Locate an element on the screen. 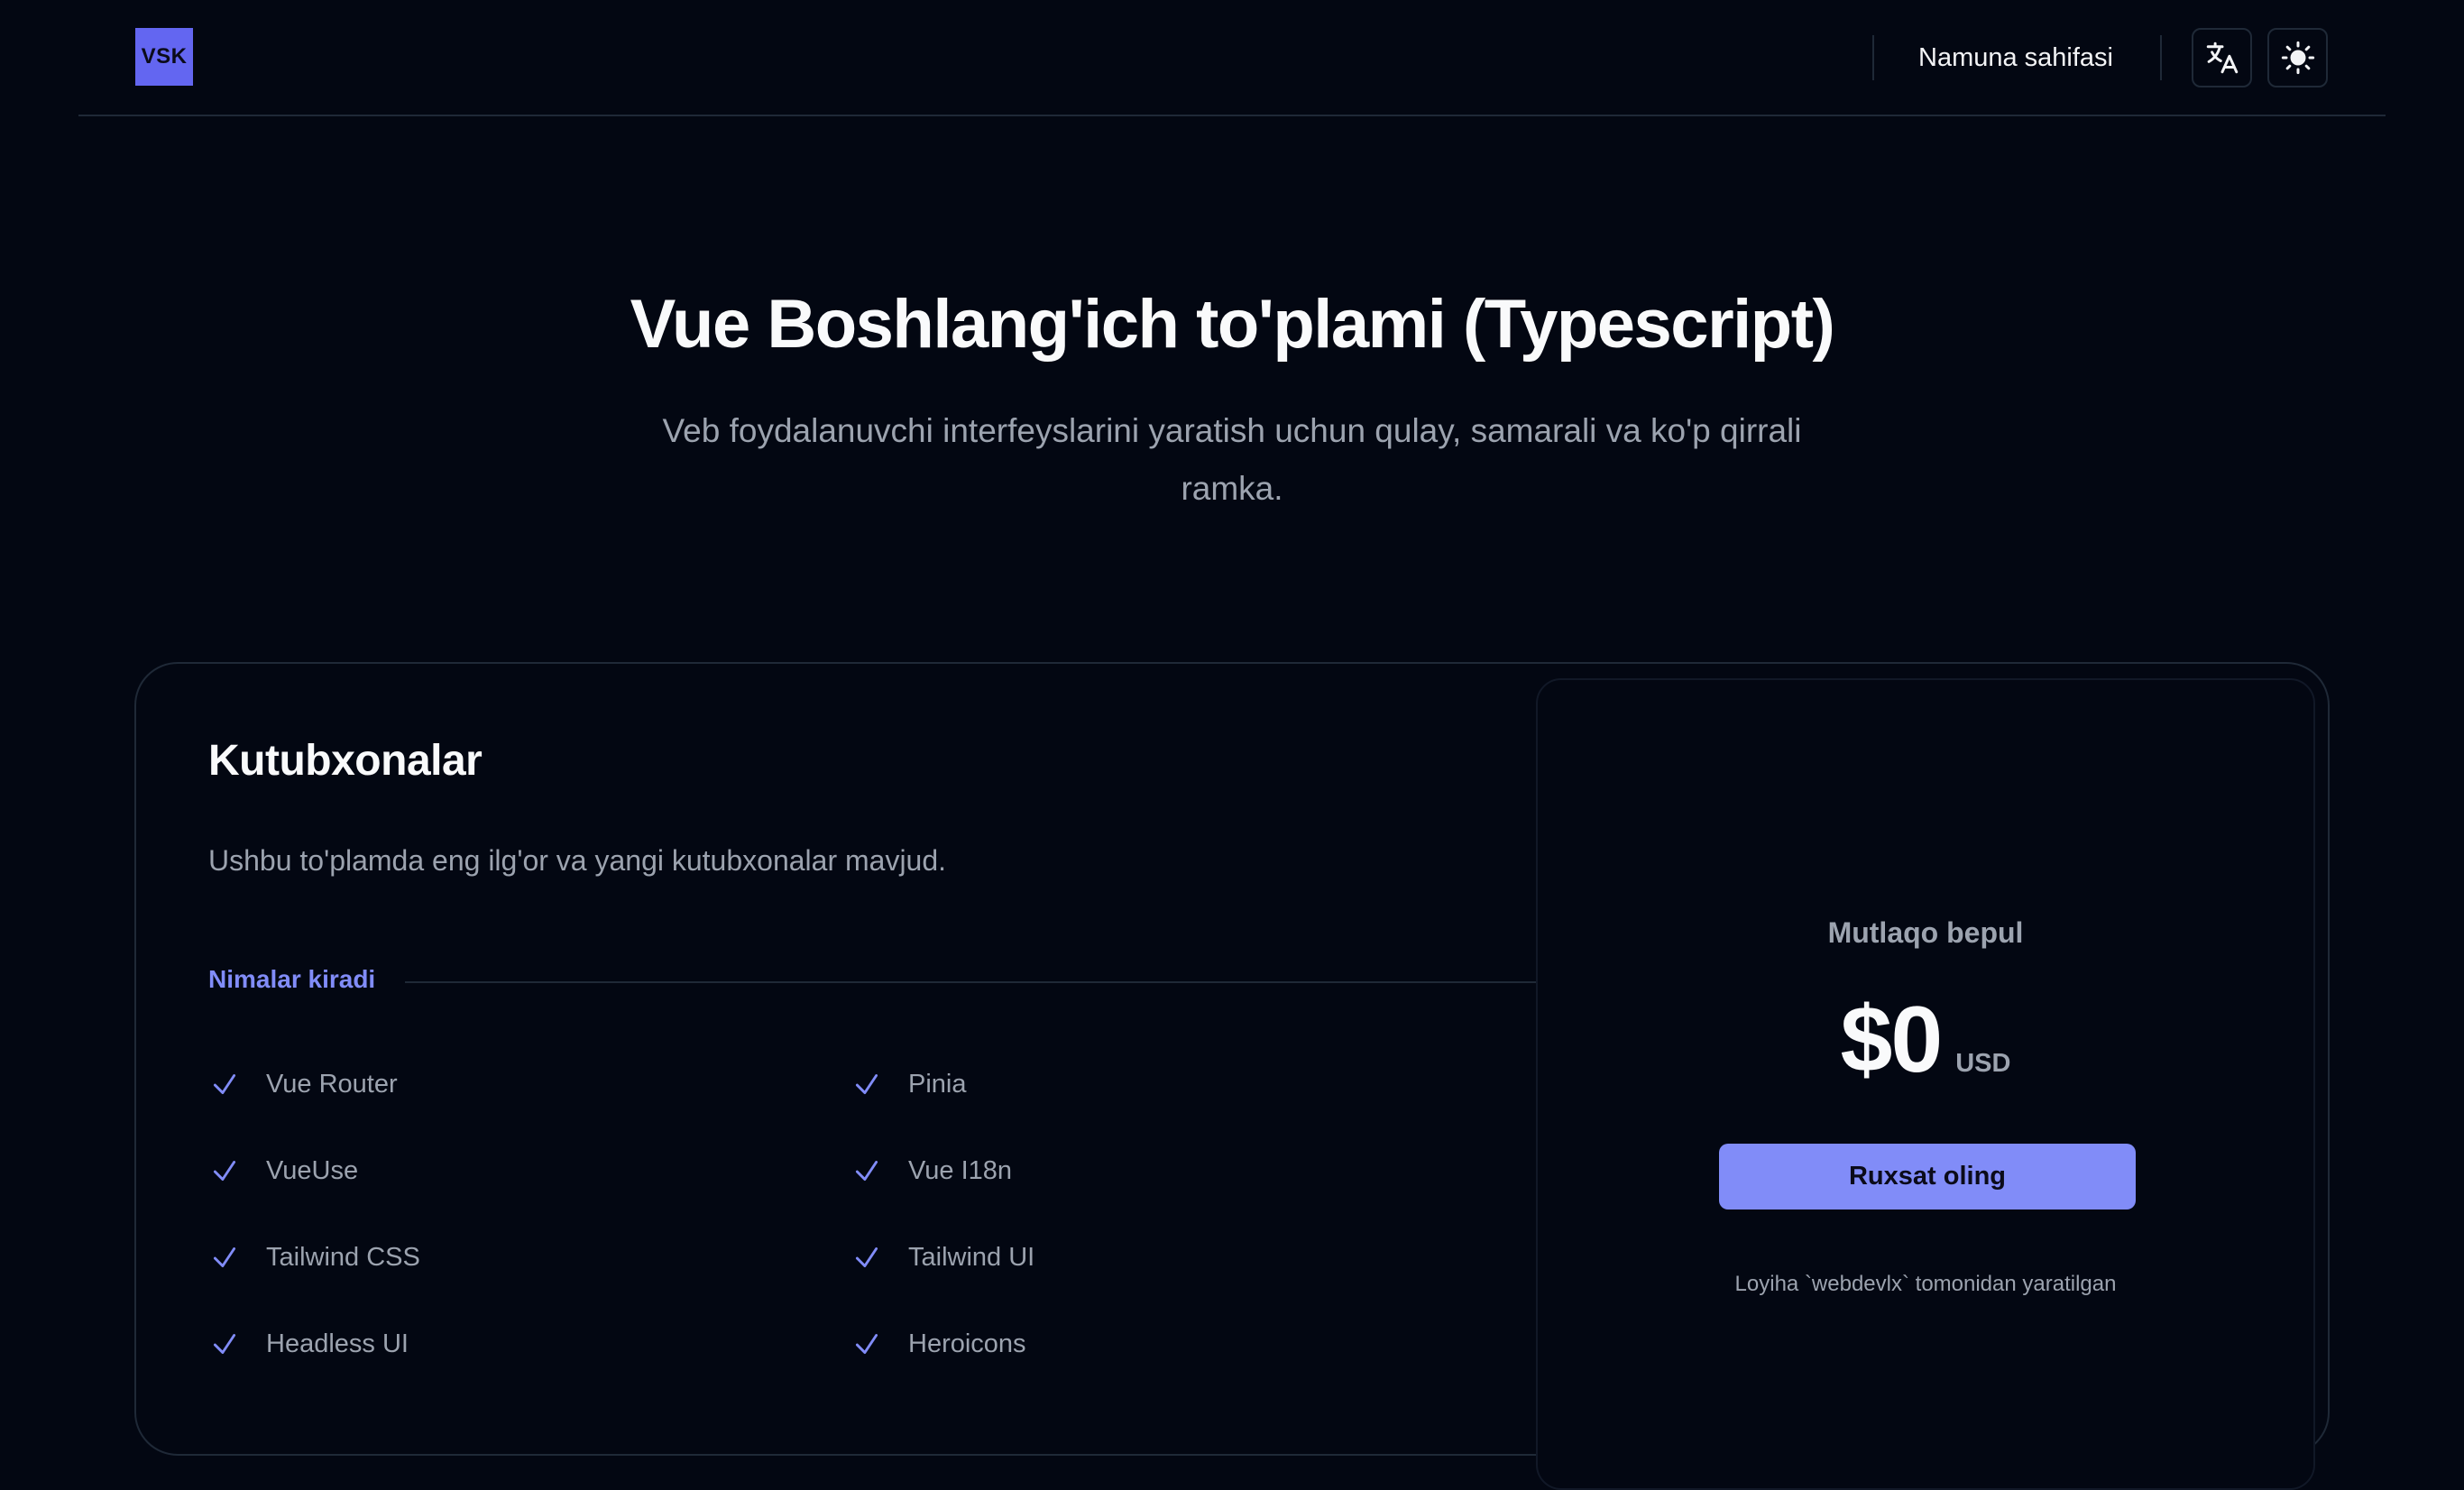 The image size is (2464, 1490). feature-item: Pinia is located at coordinates (909, 1084).